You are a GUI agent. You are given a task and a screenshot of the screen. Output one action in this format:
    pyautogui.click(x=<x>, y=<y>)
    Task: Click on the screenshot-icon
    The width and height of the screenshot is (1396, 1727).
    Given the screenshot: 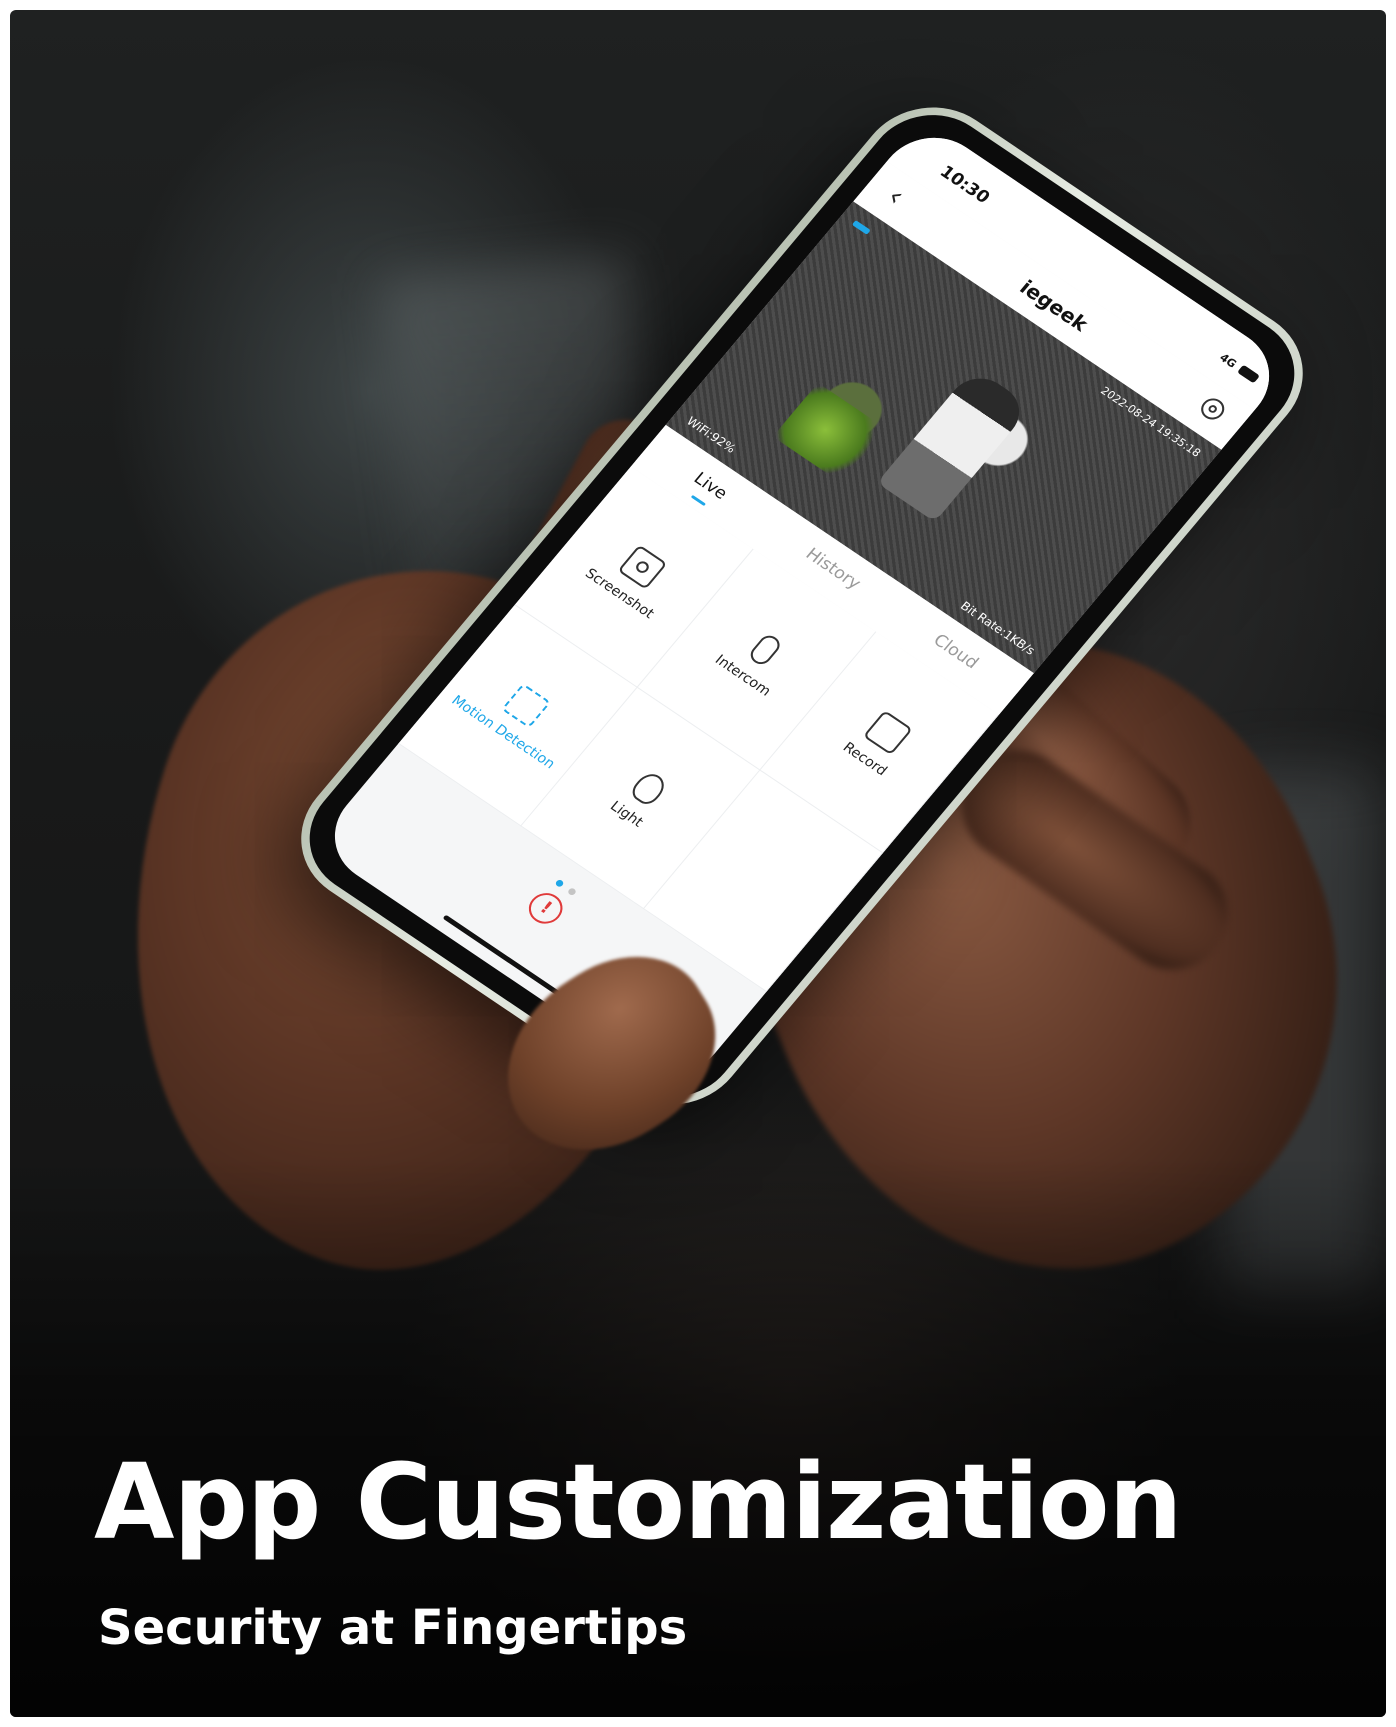 What is the action you would take?
    pyautogui.click(x=642, y=566)
    